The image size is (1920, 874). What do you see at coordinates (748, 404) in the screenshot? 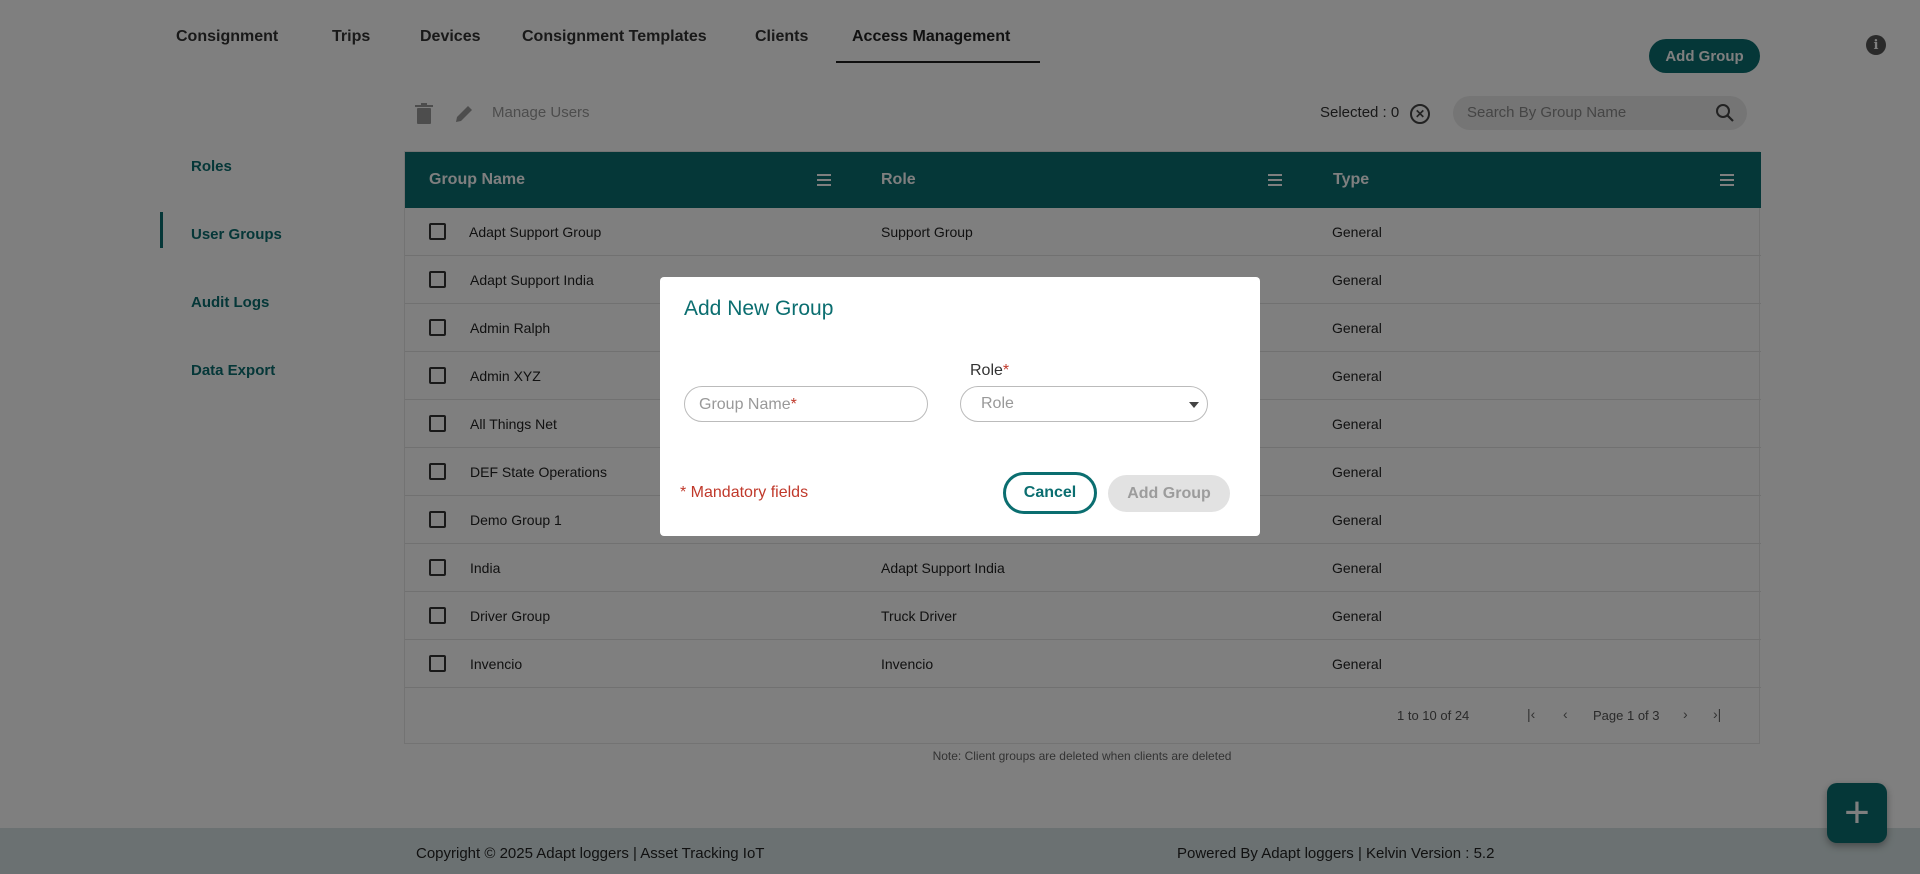
I see `group-name-placeholder: Group Name*` at bounding box center [748, 404].